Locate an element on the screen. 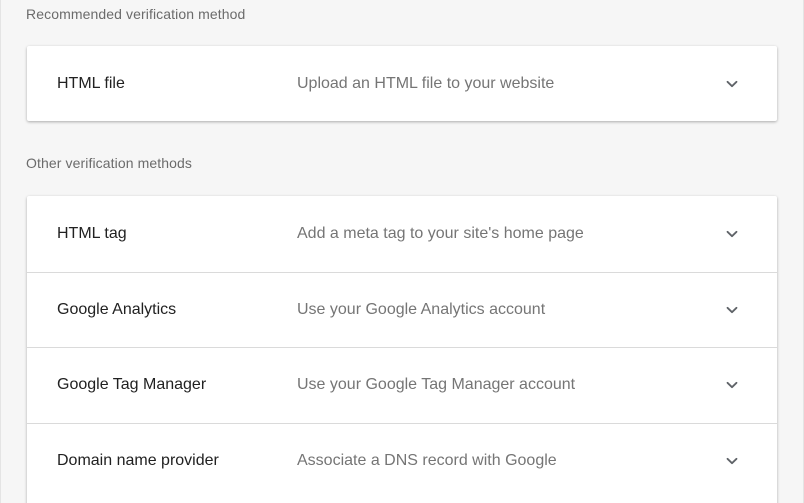 Image resolution: width=804 pixels, height=503 pixels. method-name: HTML file is located at coordinates (91, 83).